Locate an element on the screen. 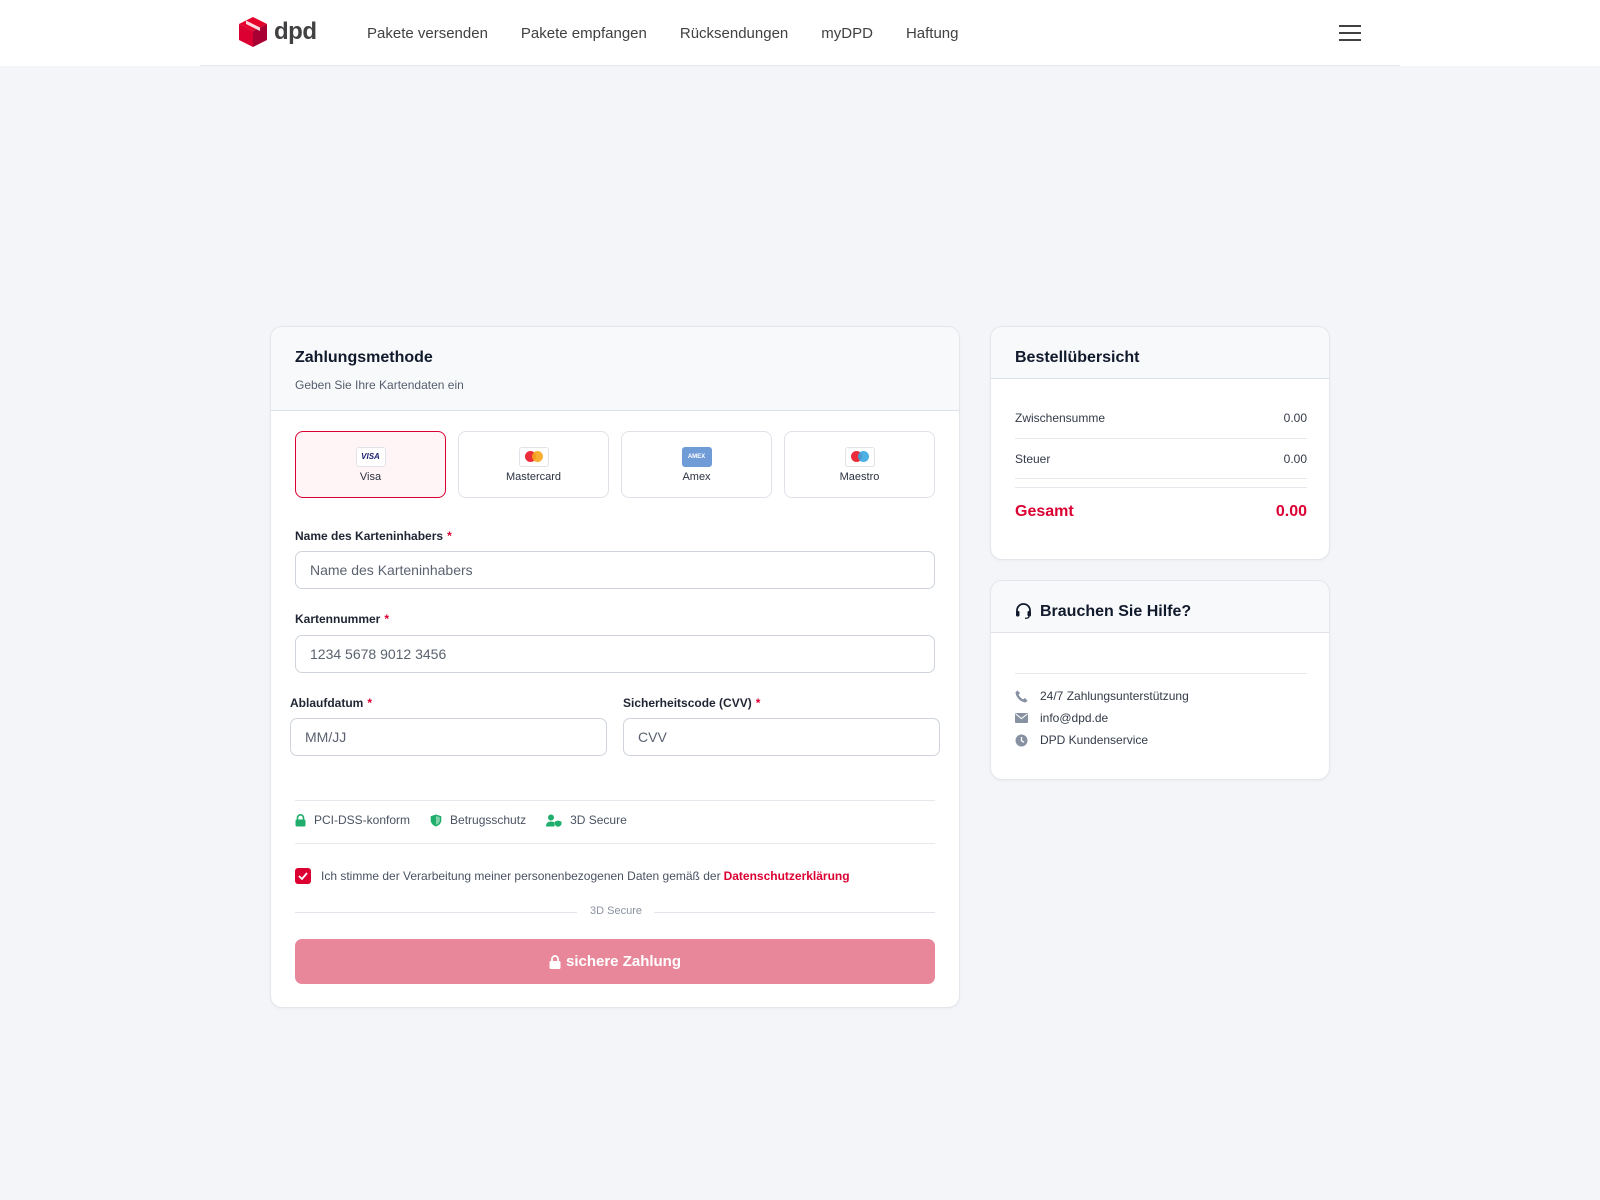  cvv-input is located at coordinates (781, 737).